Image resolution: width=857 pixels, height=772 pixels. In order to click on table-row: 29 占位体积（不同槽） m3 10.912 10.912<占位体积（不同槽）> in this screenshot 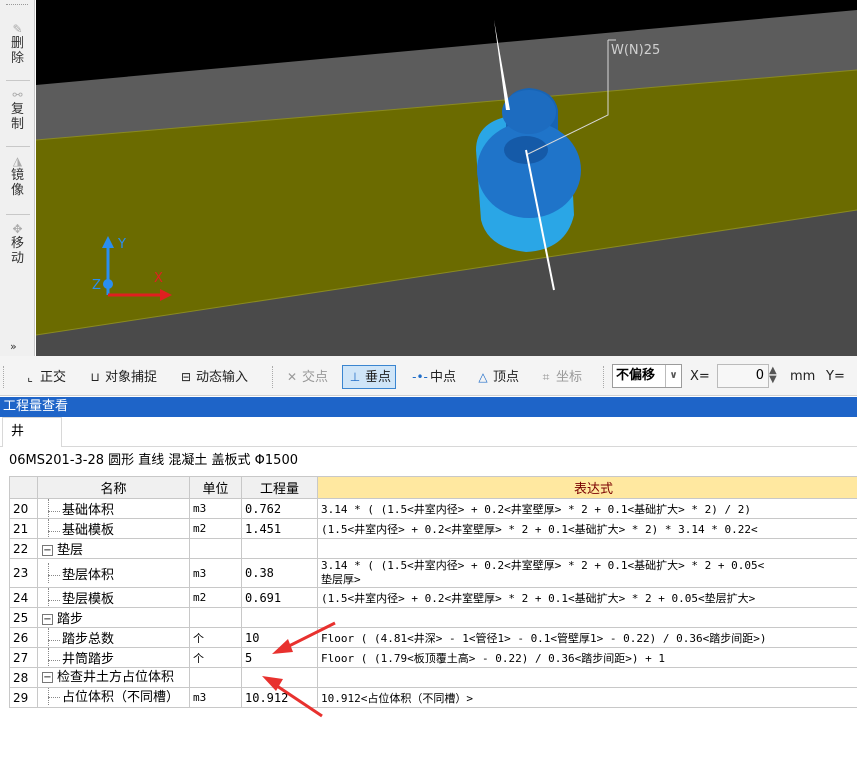, I will do `click(433, 697)`.